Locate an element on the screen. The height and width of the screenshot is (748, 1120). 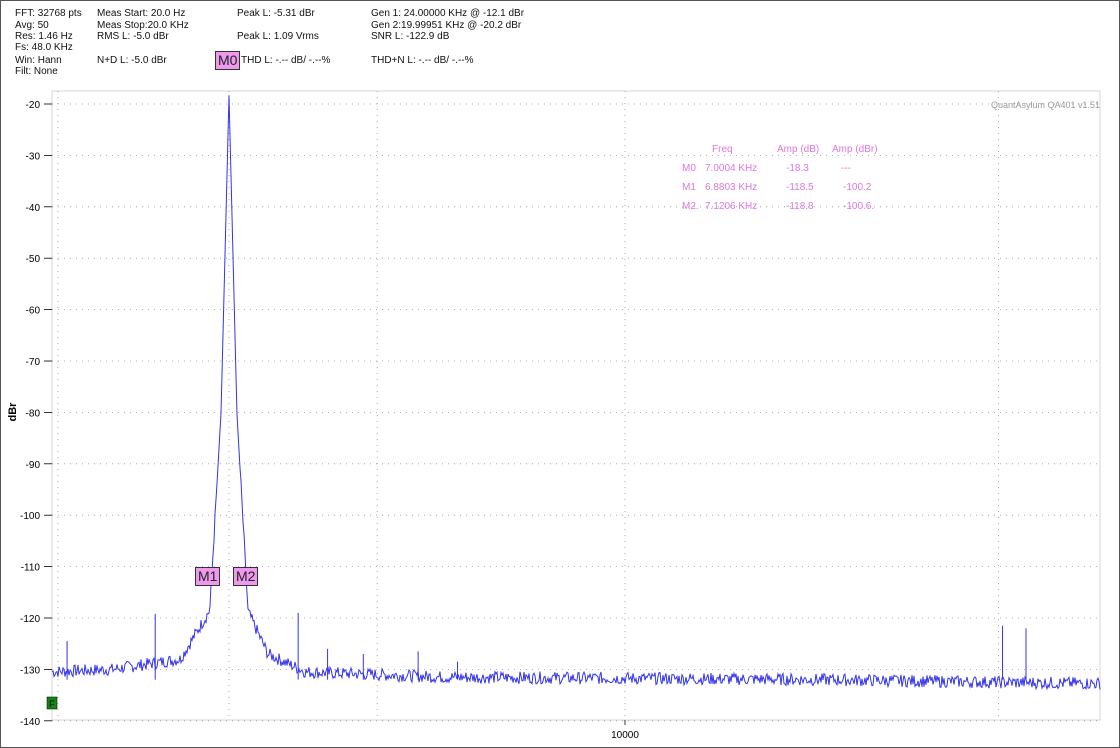
y-tick-label: -110 is located at coordinates (31, 568).